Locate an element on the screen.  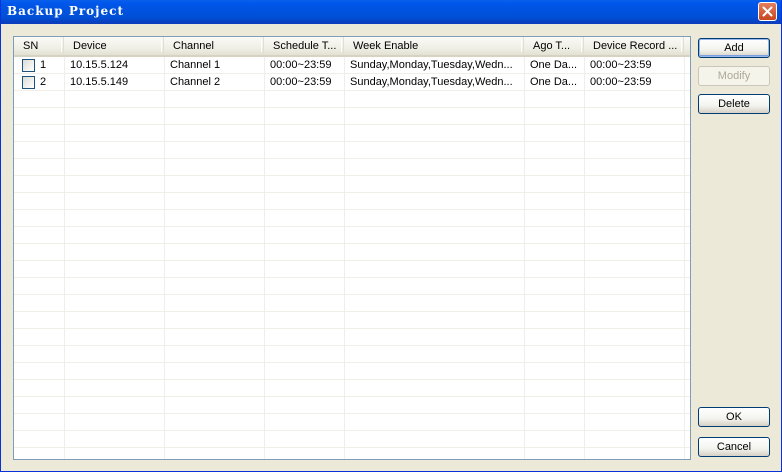
close-icon is located at coordinates (767, 11).